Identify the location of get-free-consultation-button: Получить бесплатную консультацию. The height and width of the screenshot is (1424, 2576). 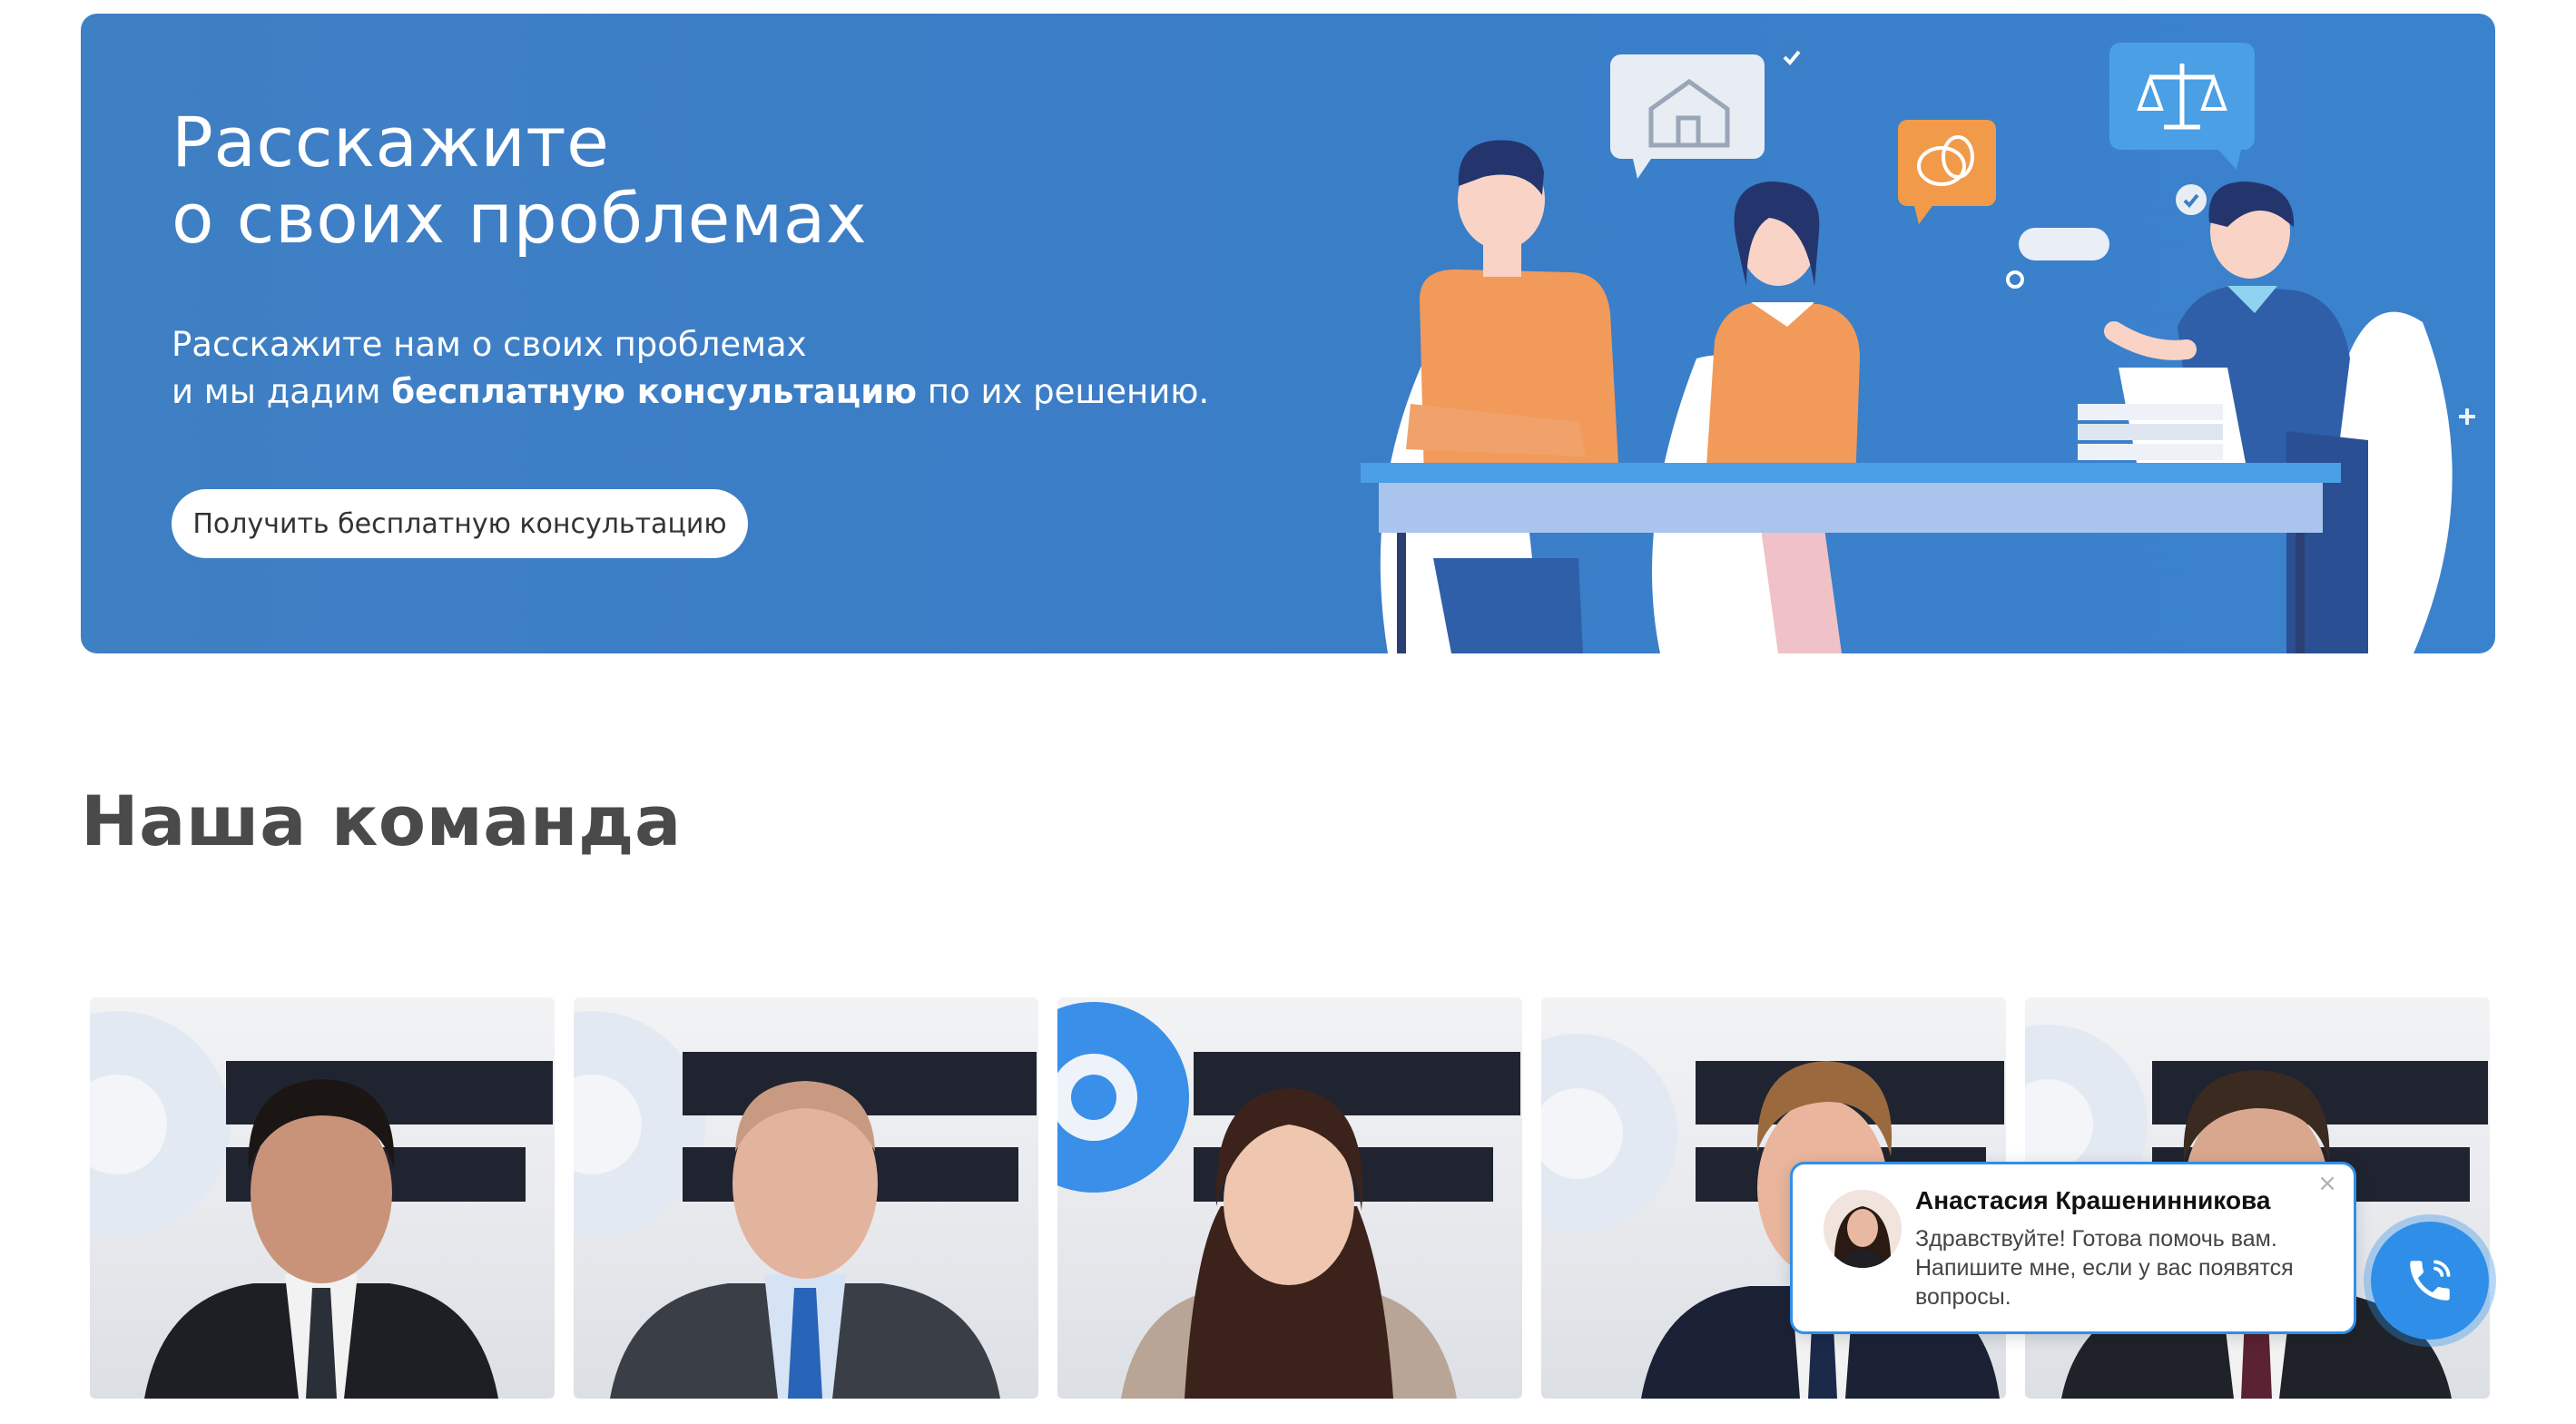
(460, 523).